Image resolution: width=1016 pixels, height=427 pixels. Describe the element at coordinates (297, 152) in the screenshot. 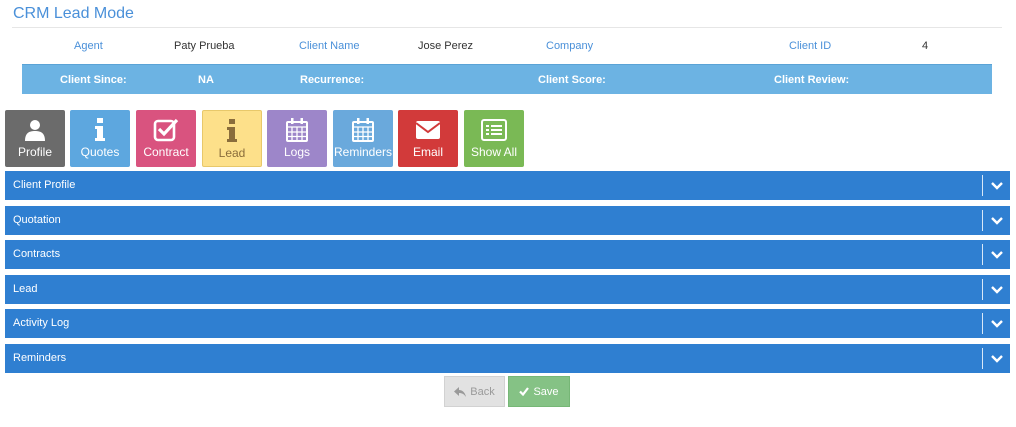

I see `logs-button-label: Logs` at that location.